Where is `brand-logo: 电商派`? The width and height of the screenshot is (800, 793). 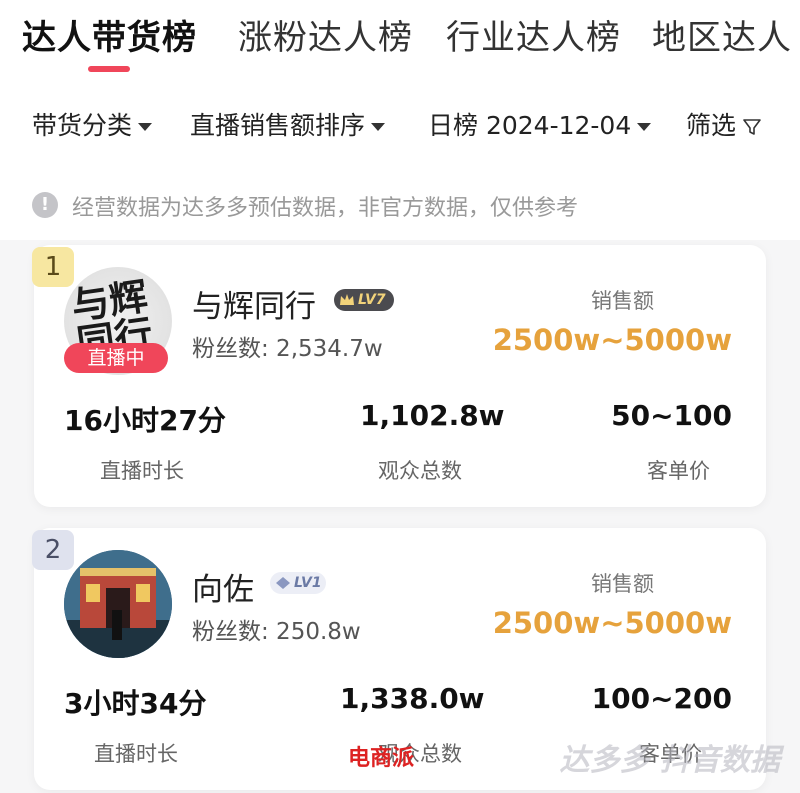 brand-logo: 电商派 is located at coordinates (381, 758).